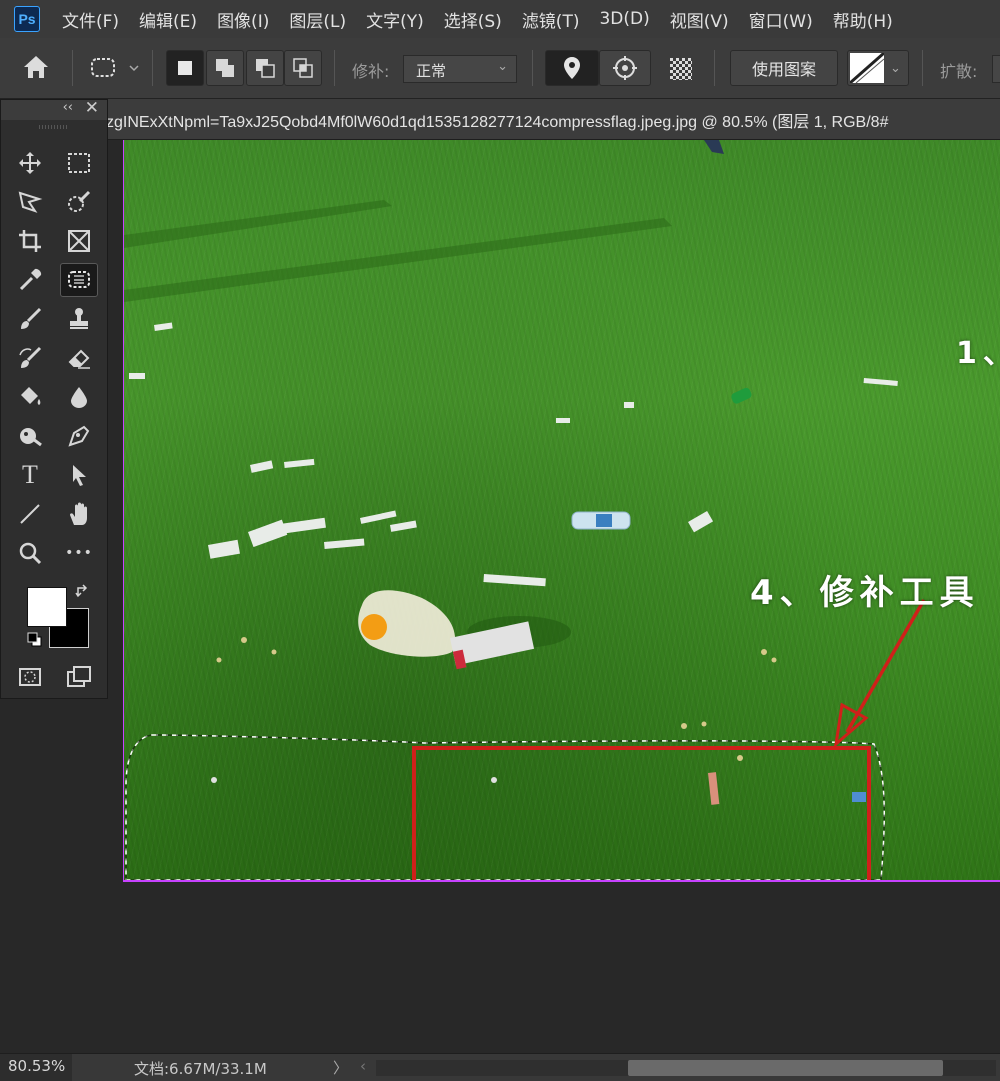 The image size is (1000, 1081). What do you see at coordinates (30, 397) in the screenshot?
I see `paint-bucket-icon` at bounding box center [30, 397].